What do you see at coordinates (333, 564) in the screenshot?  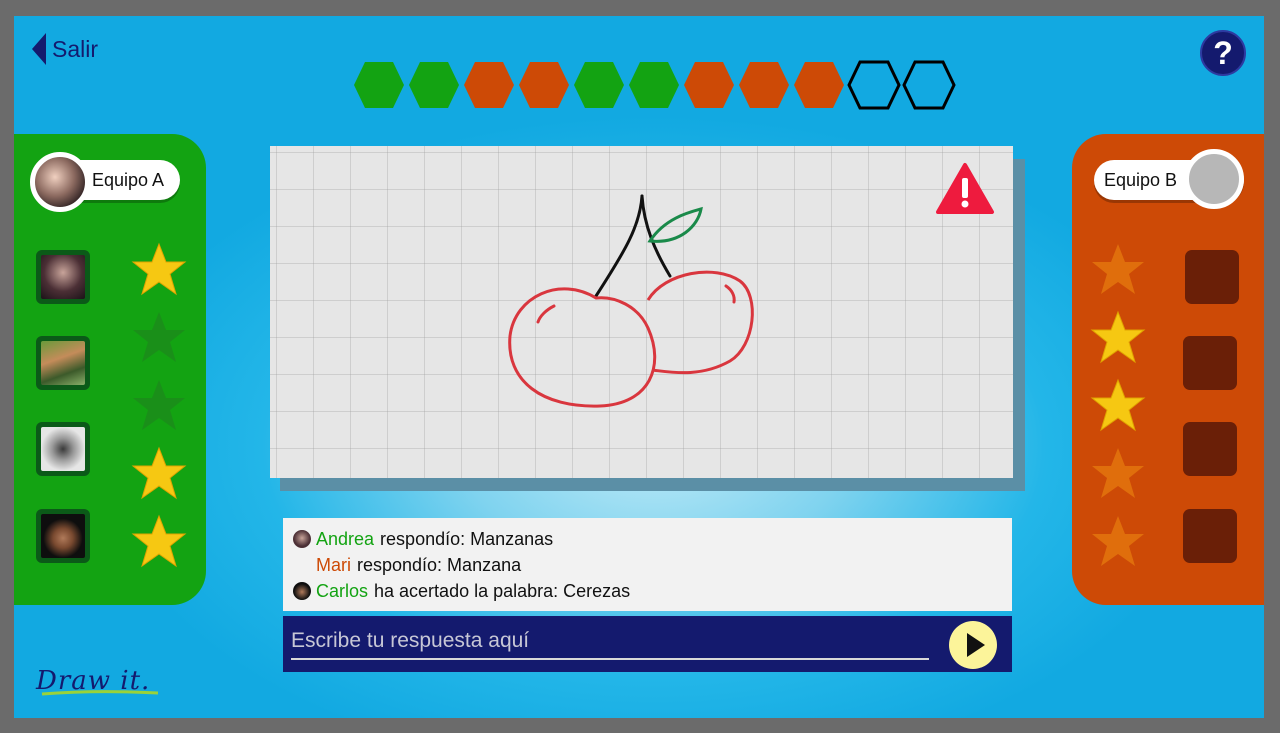 I see `chat-author: Mari` at bounding box center [333, 564].